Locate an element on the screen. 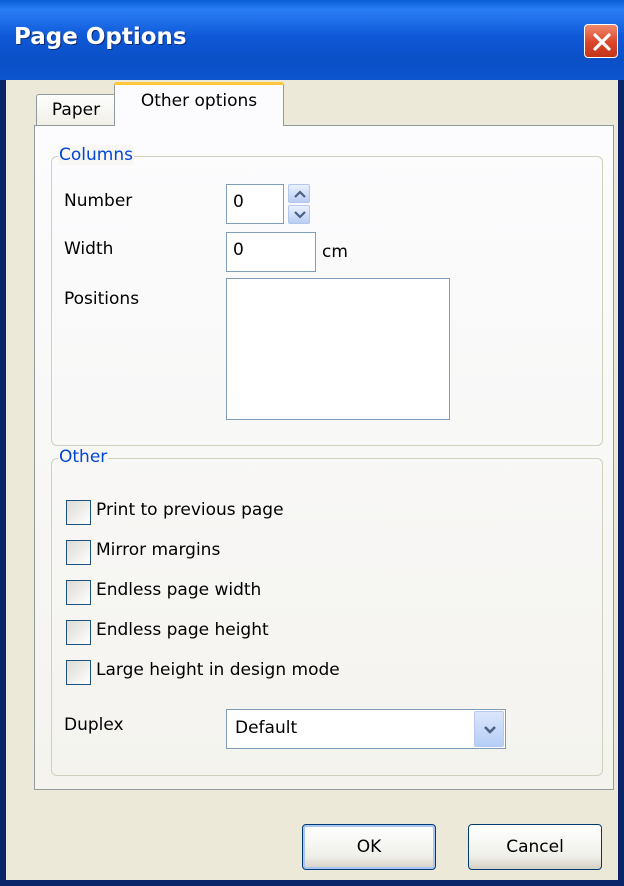  tab-other-options: Other options is located at coordinates (199, 104).